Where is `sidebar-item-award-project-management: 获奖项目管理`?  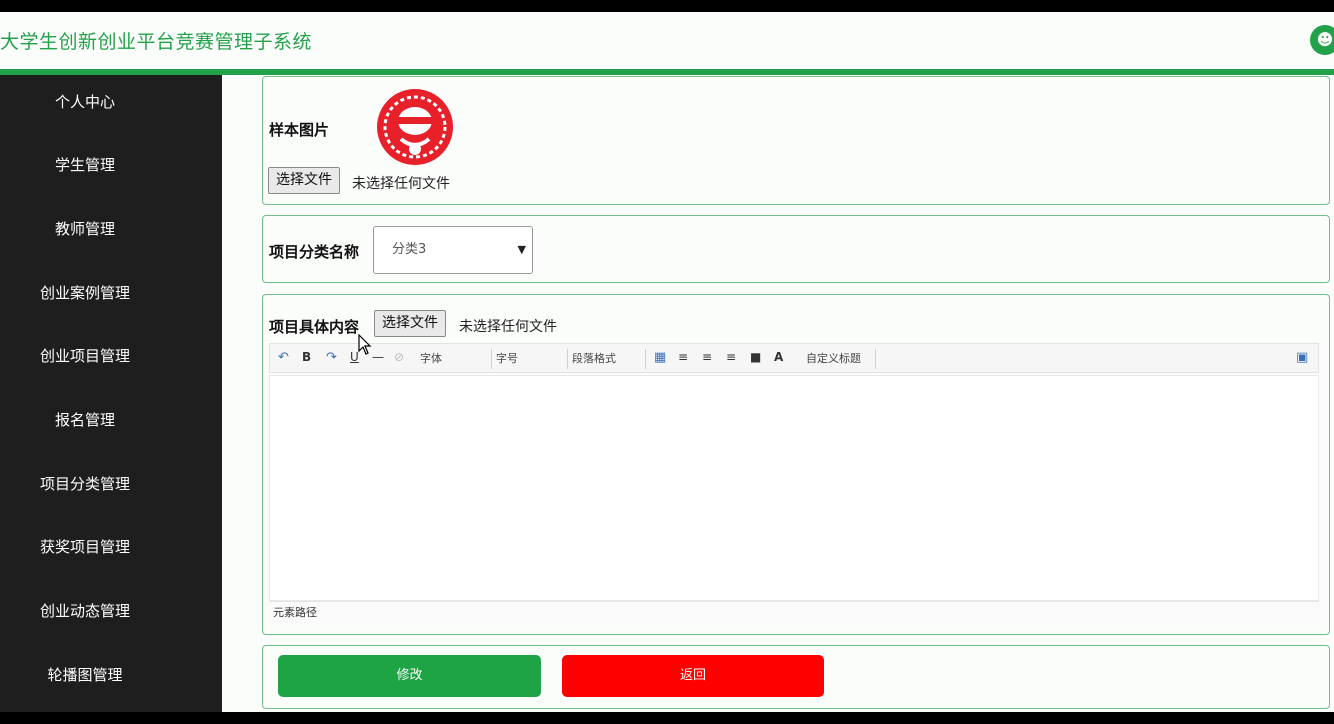 sidebar-item-award-project-management: 获奖项目管理 is located at coordinates (85, 546).